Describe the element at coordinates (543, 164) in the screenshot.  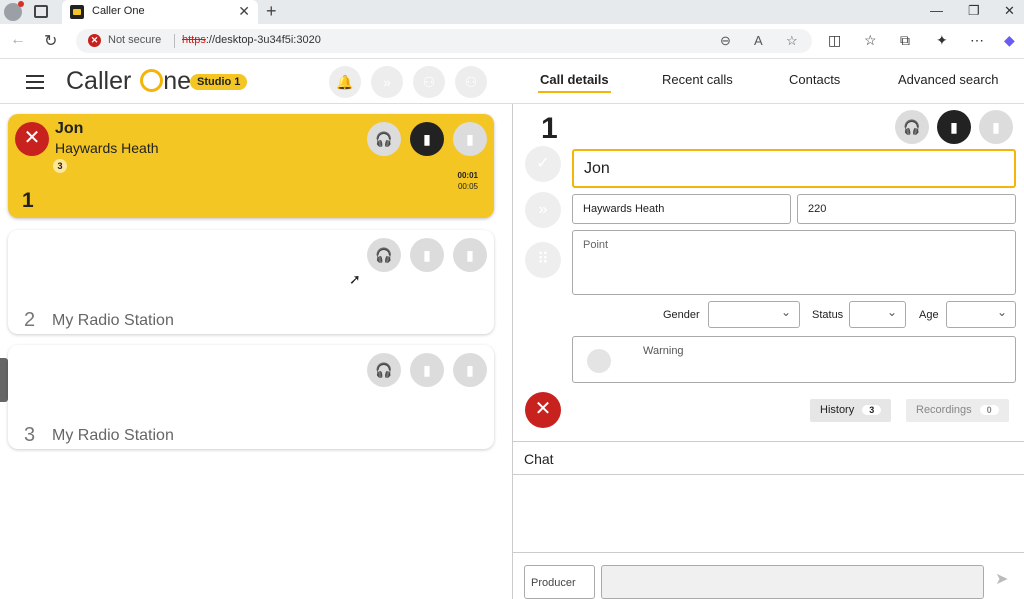
I see `approve-check-icon: ✓` at that location.